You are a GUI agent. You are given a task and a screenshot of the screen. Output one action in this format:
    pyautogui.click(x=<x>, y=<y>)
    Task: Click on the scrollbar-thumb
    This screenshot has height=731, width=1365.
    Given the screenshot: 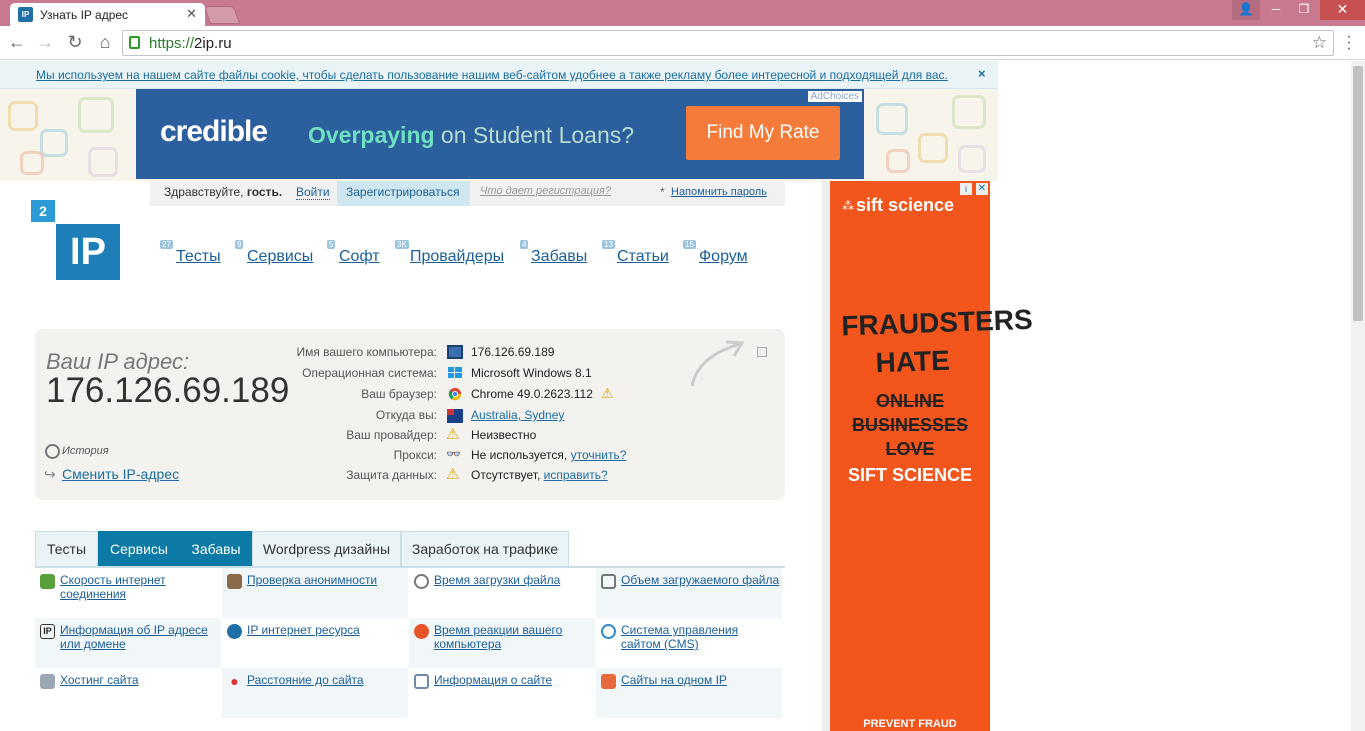 What is the action you would take?
    pyautogui.click(x=1358, y=193)
    